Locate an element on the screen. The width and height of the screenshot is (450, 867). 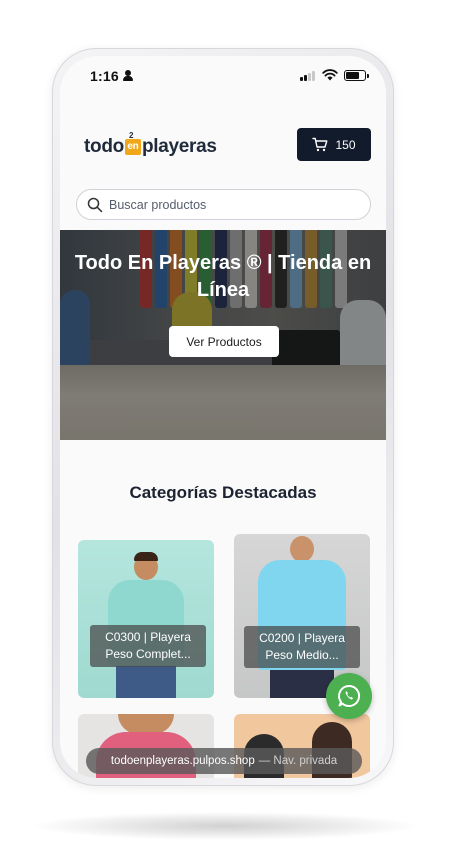
logo-text-playeras: playeras is located at coordinates (179, 146).